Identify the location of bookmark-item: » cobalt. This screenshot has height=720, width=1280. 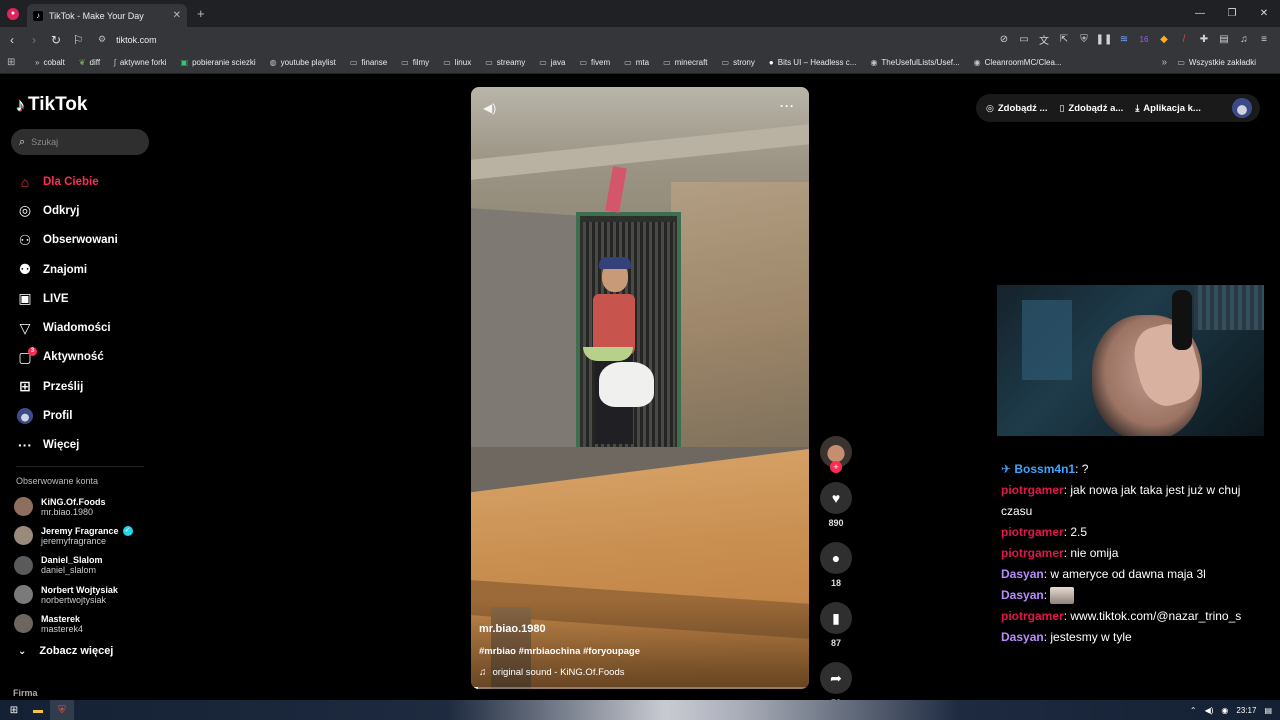
(50, 62).